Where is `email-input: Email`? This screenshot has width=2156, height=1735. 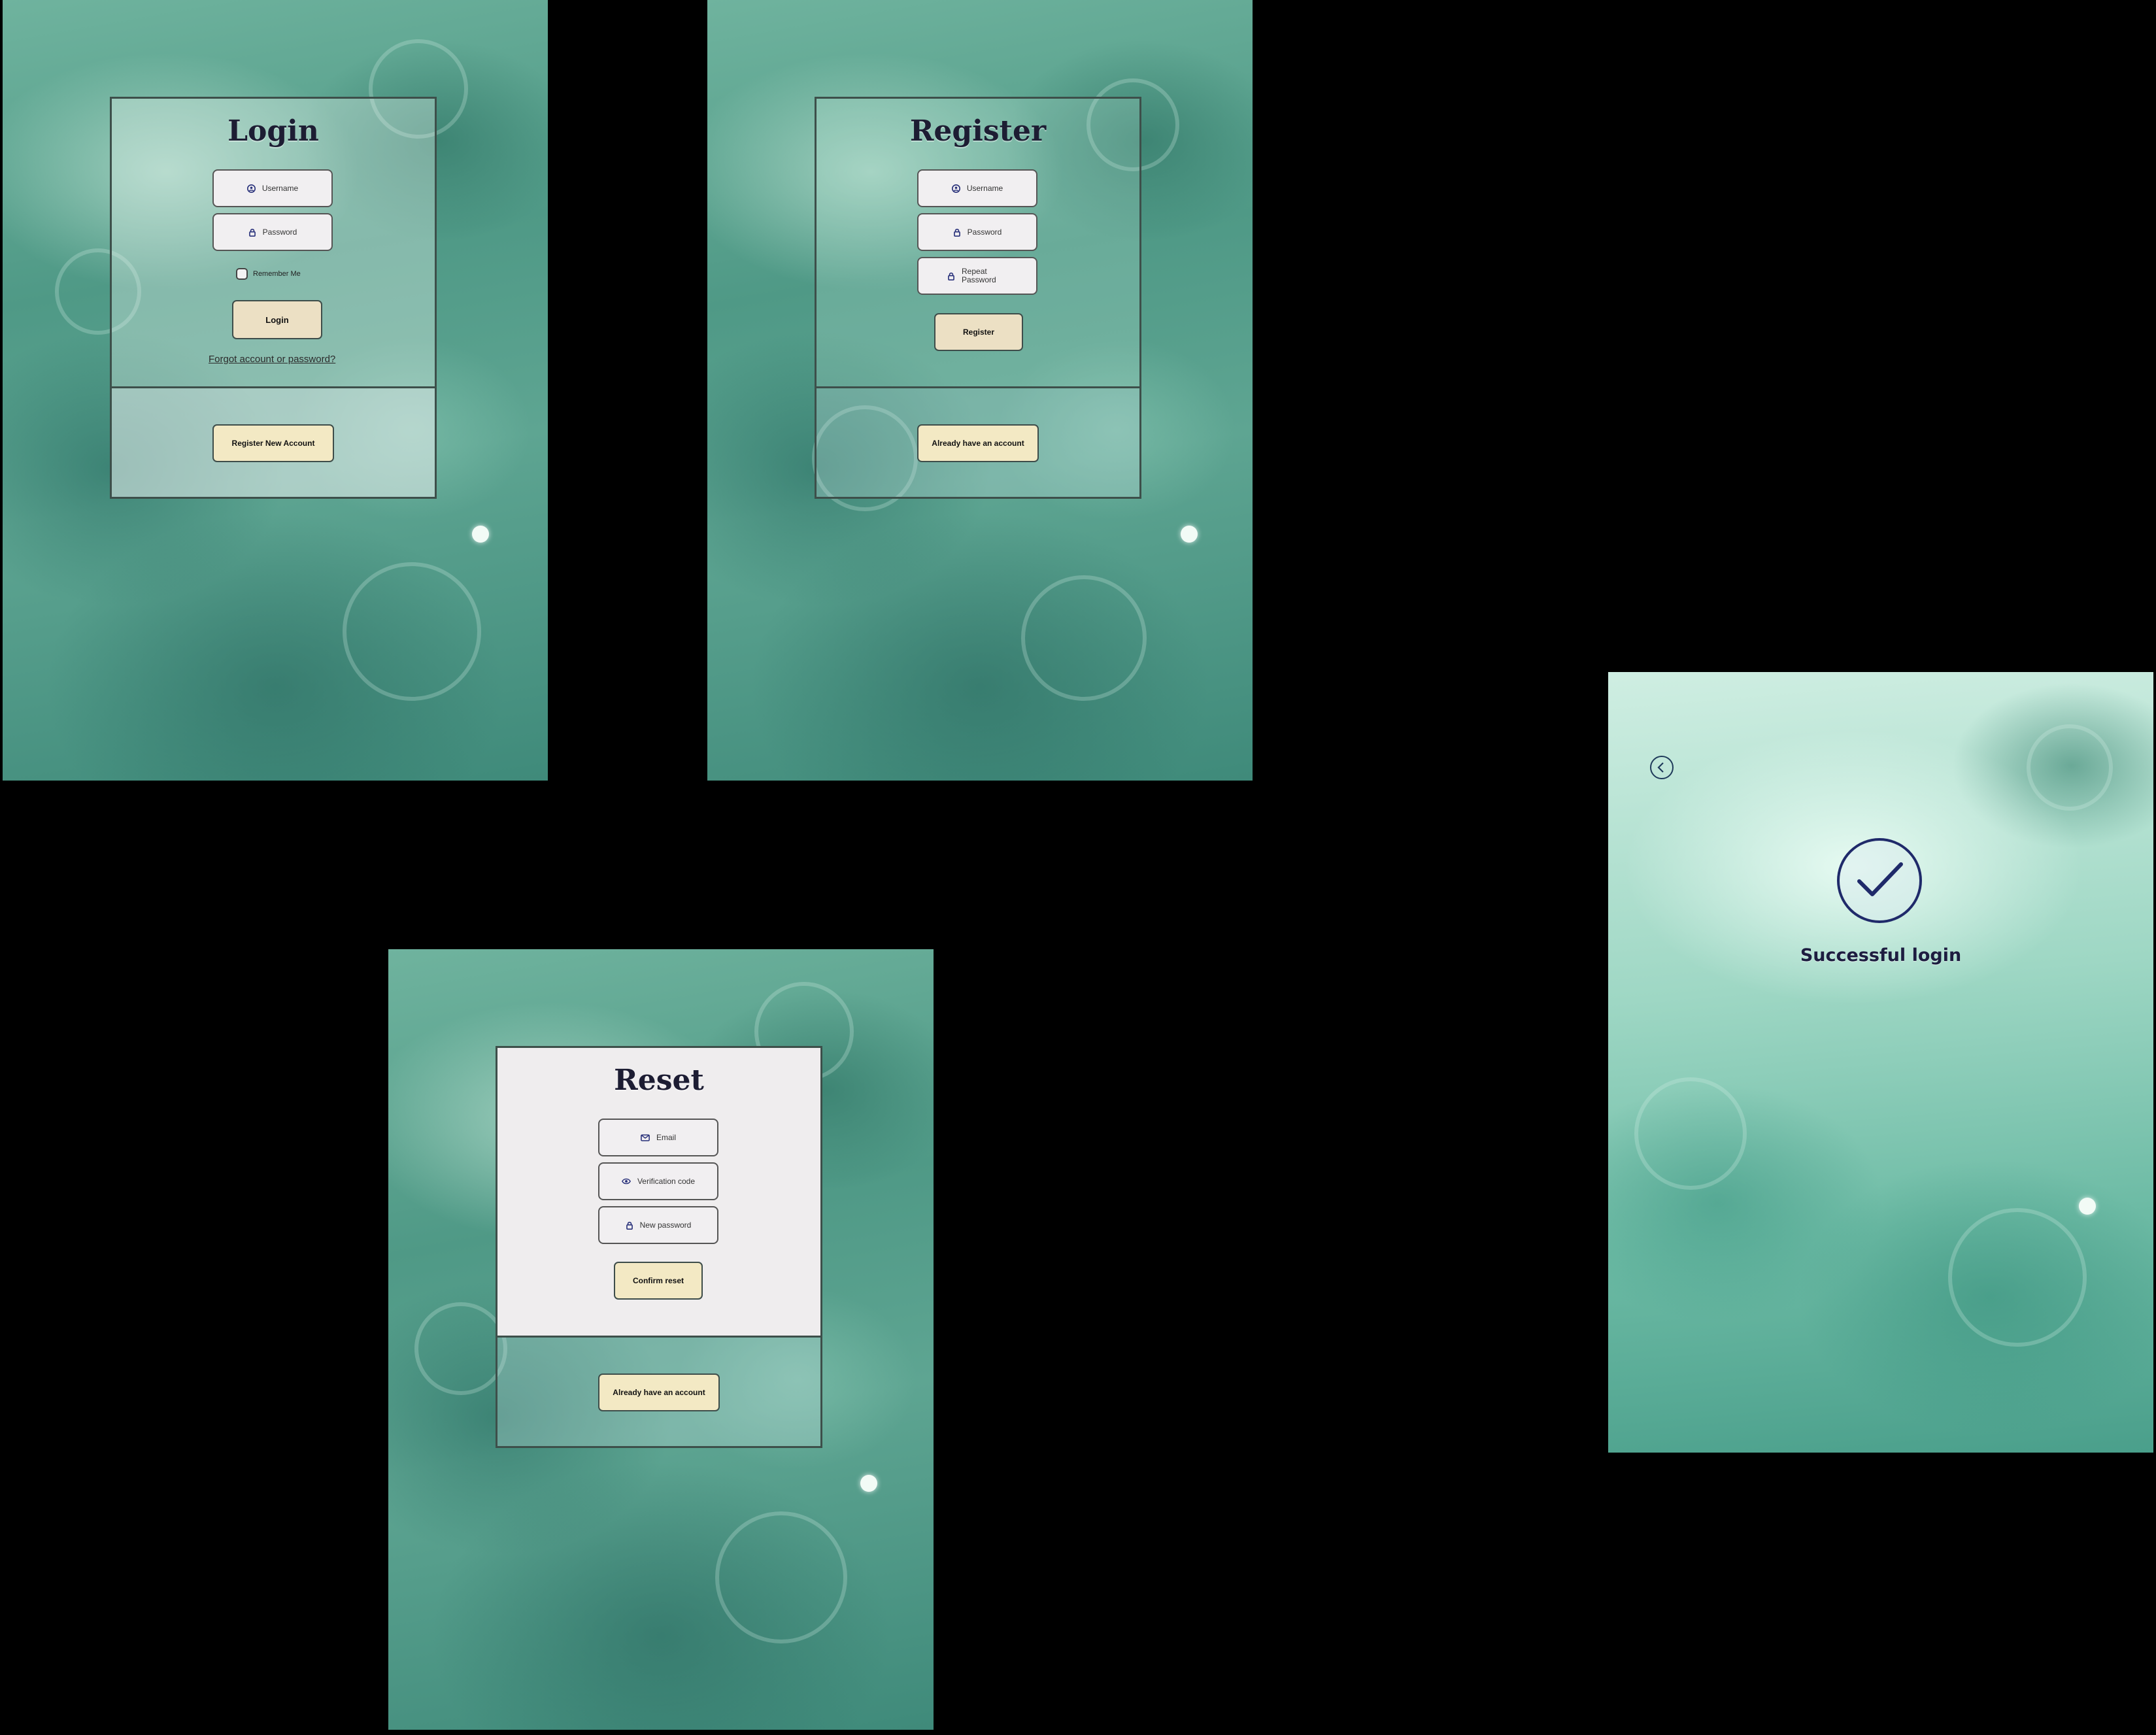 email-input: Email is located at coordinates (658, 1137).